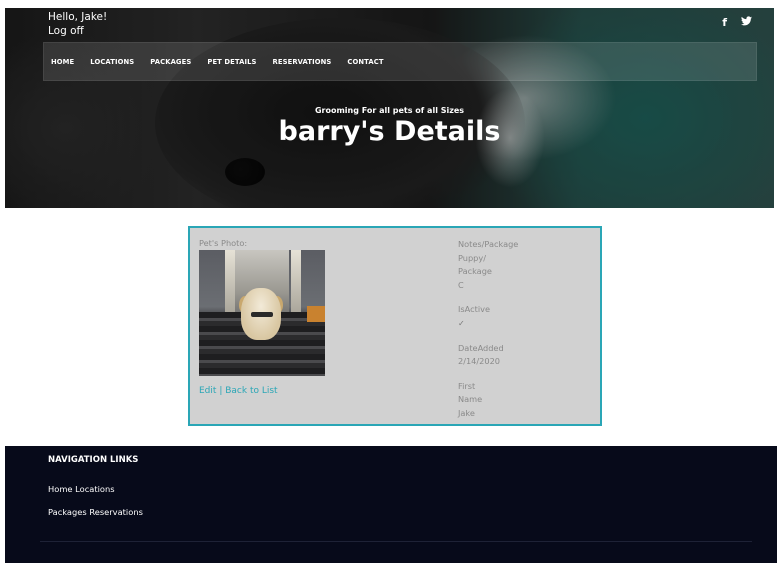 The image size is (778, 563). I want to click on firstname-value: Jake, so click(466, 412).